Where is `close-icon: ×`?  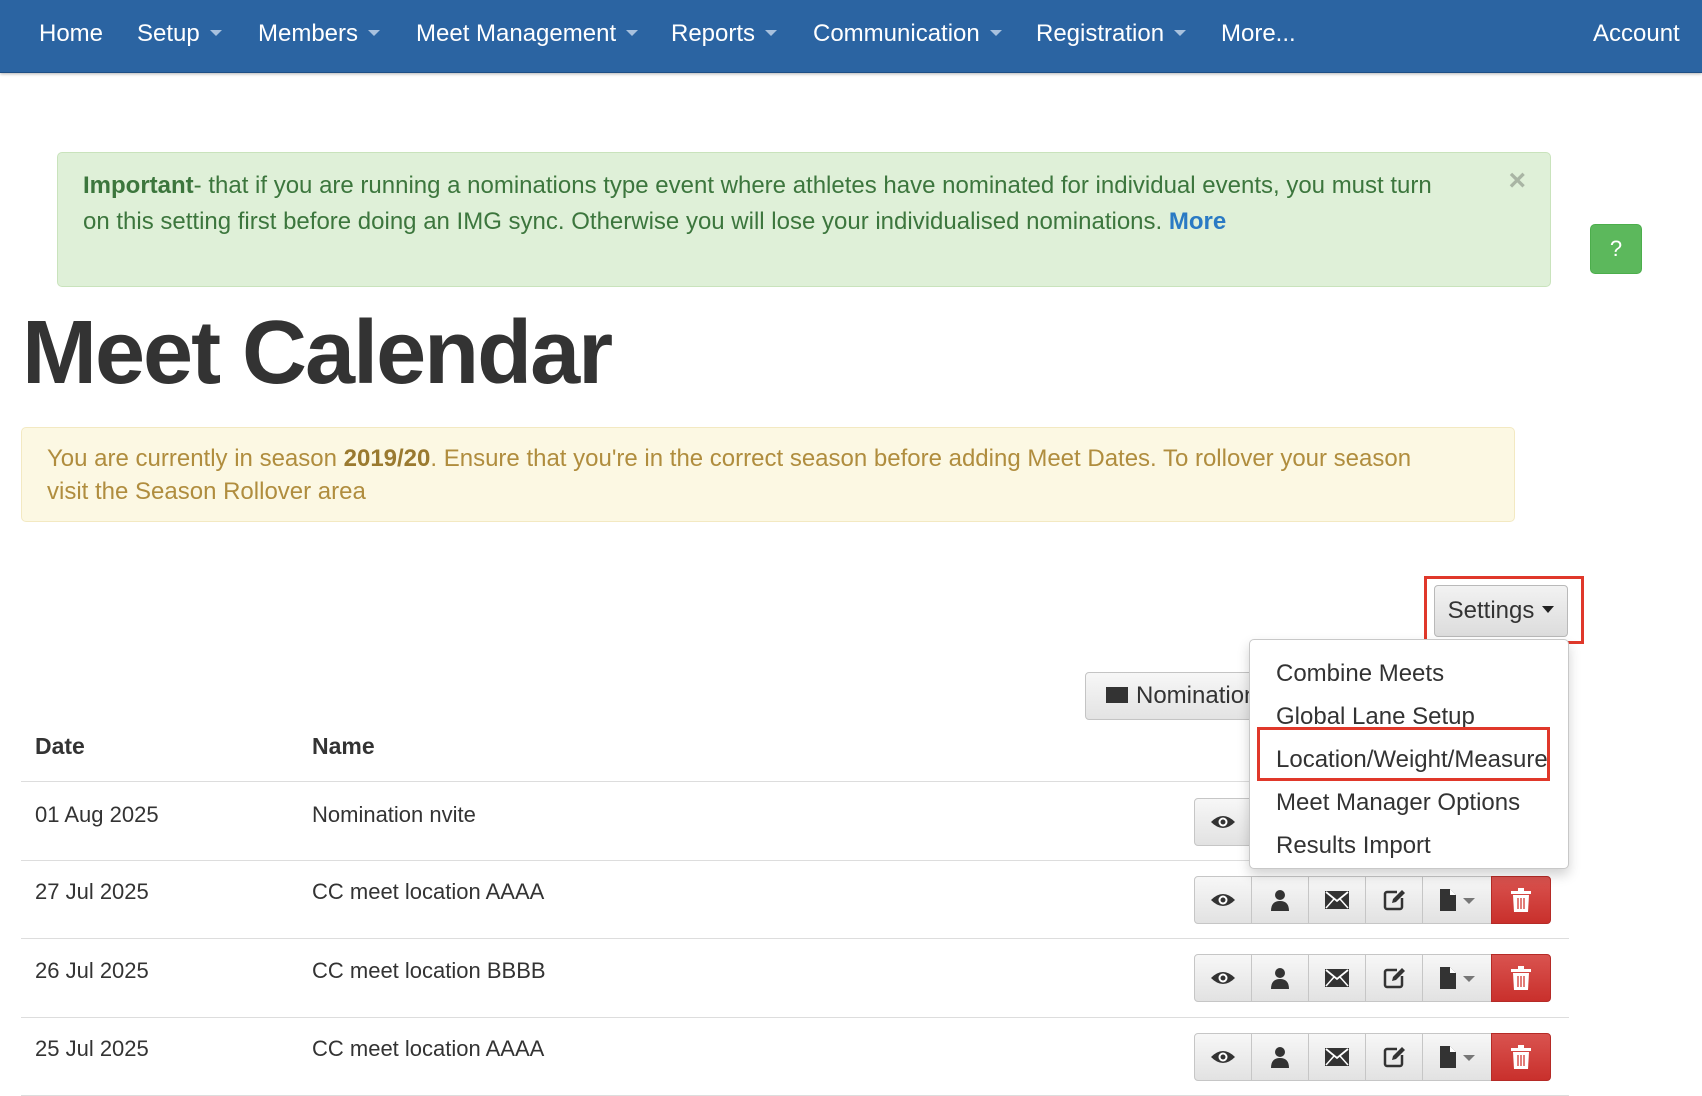 close-icon: × is located at coordinates (1517, 181).